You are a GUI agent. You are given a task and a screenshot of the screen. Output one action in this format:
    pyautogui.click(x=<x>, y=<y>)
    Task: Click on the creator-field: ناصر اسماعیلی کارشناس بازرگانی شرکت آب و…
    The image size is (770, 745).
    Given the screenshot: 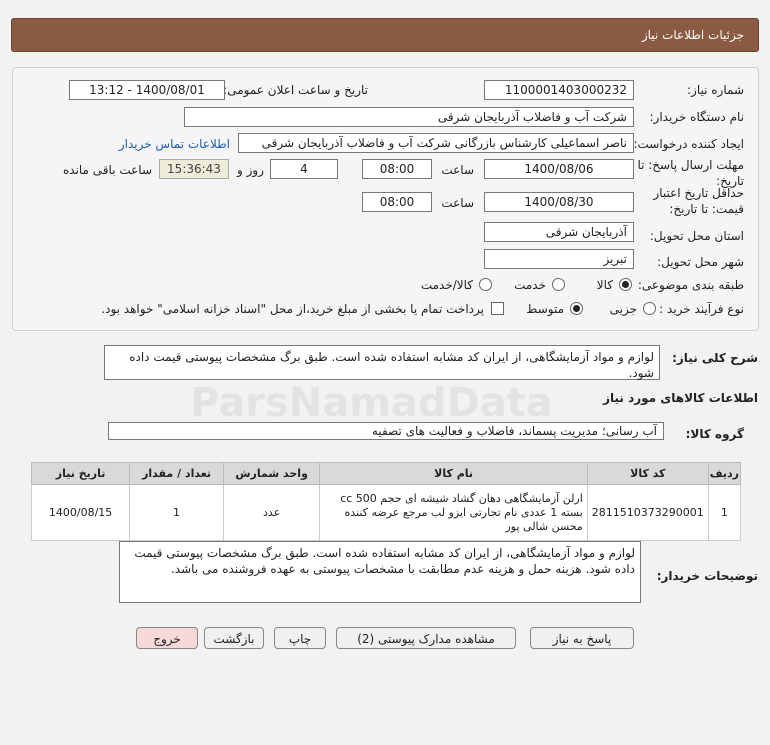 What is the action you would take?
    pyautogui.click(x=436, y=143)
    